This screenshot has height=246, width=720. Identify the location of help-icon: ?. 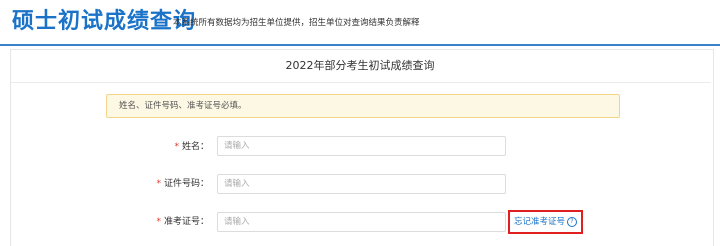
(572, 222).